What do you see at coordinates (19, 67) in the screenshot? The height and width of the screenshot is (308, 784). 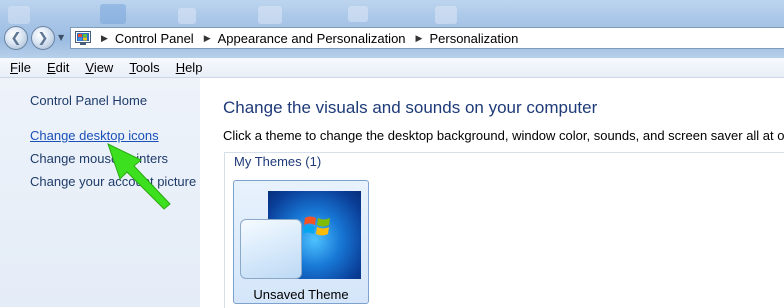 I see `menu-file: File` at bounding box center [19, 67].